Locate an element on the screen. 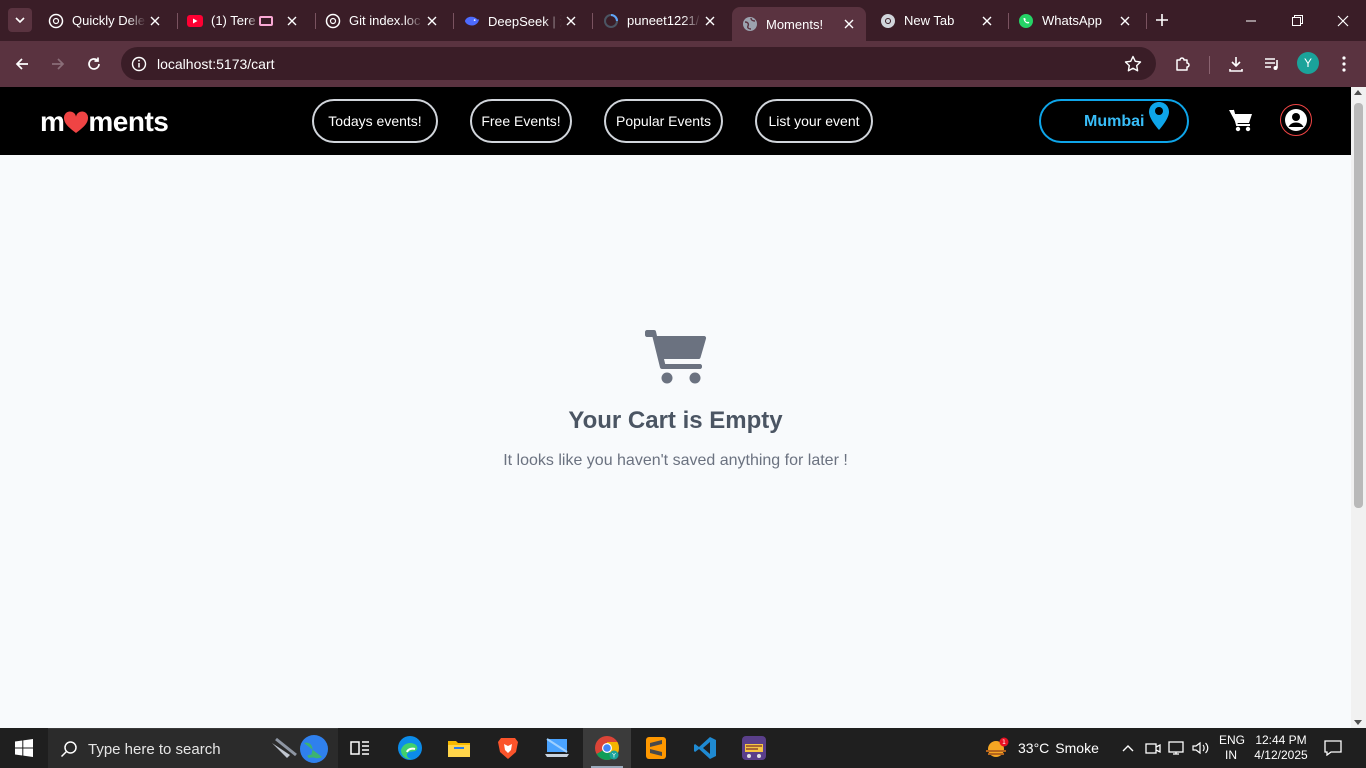 The image size is (1366, 768). nav-todays-events-button: Todays events! is located at coordinates (375, 121).